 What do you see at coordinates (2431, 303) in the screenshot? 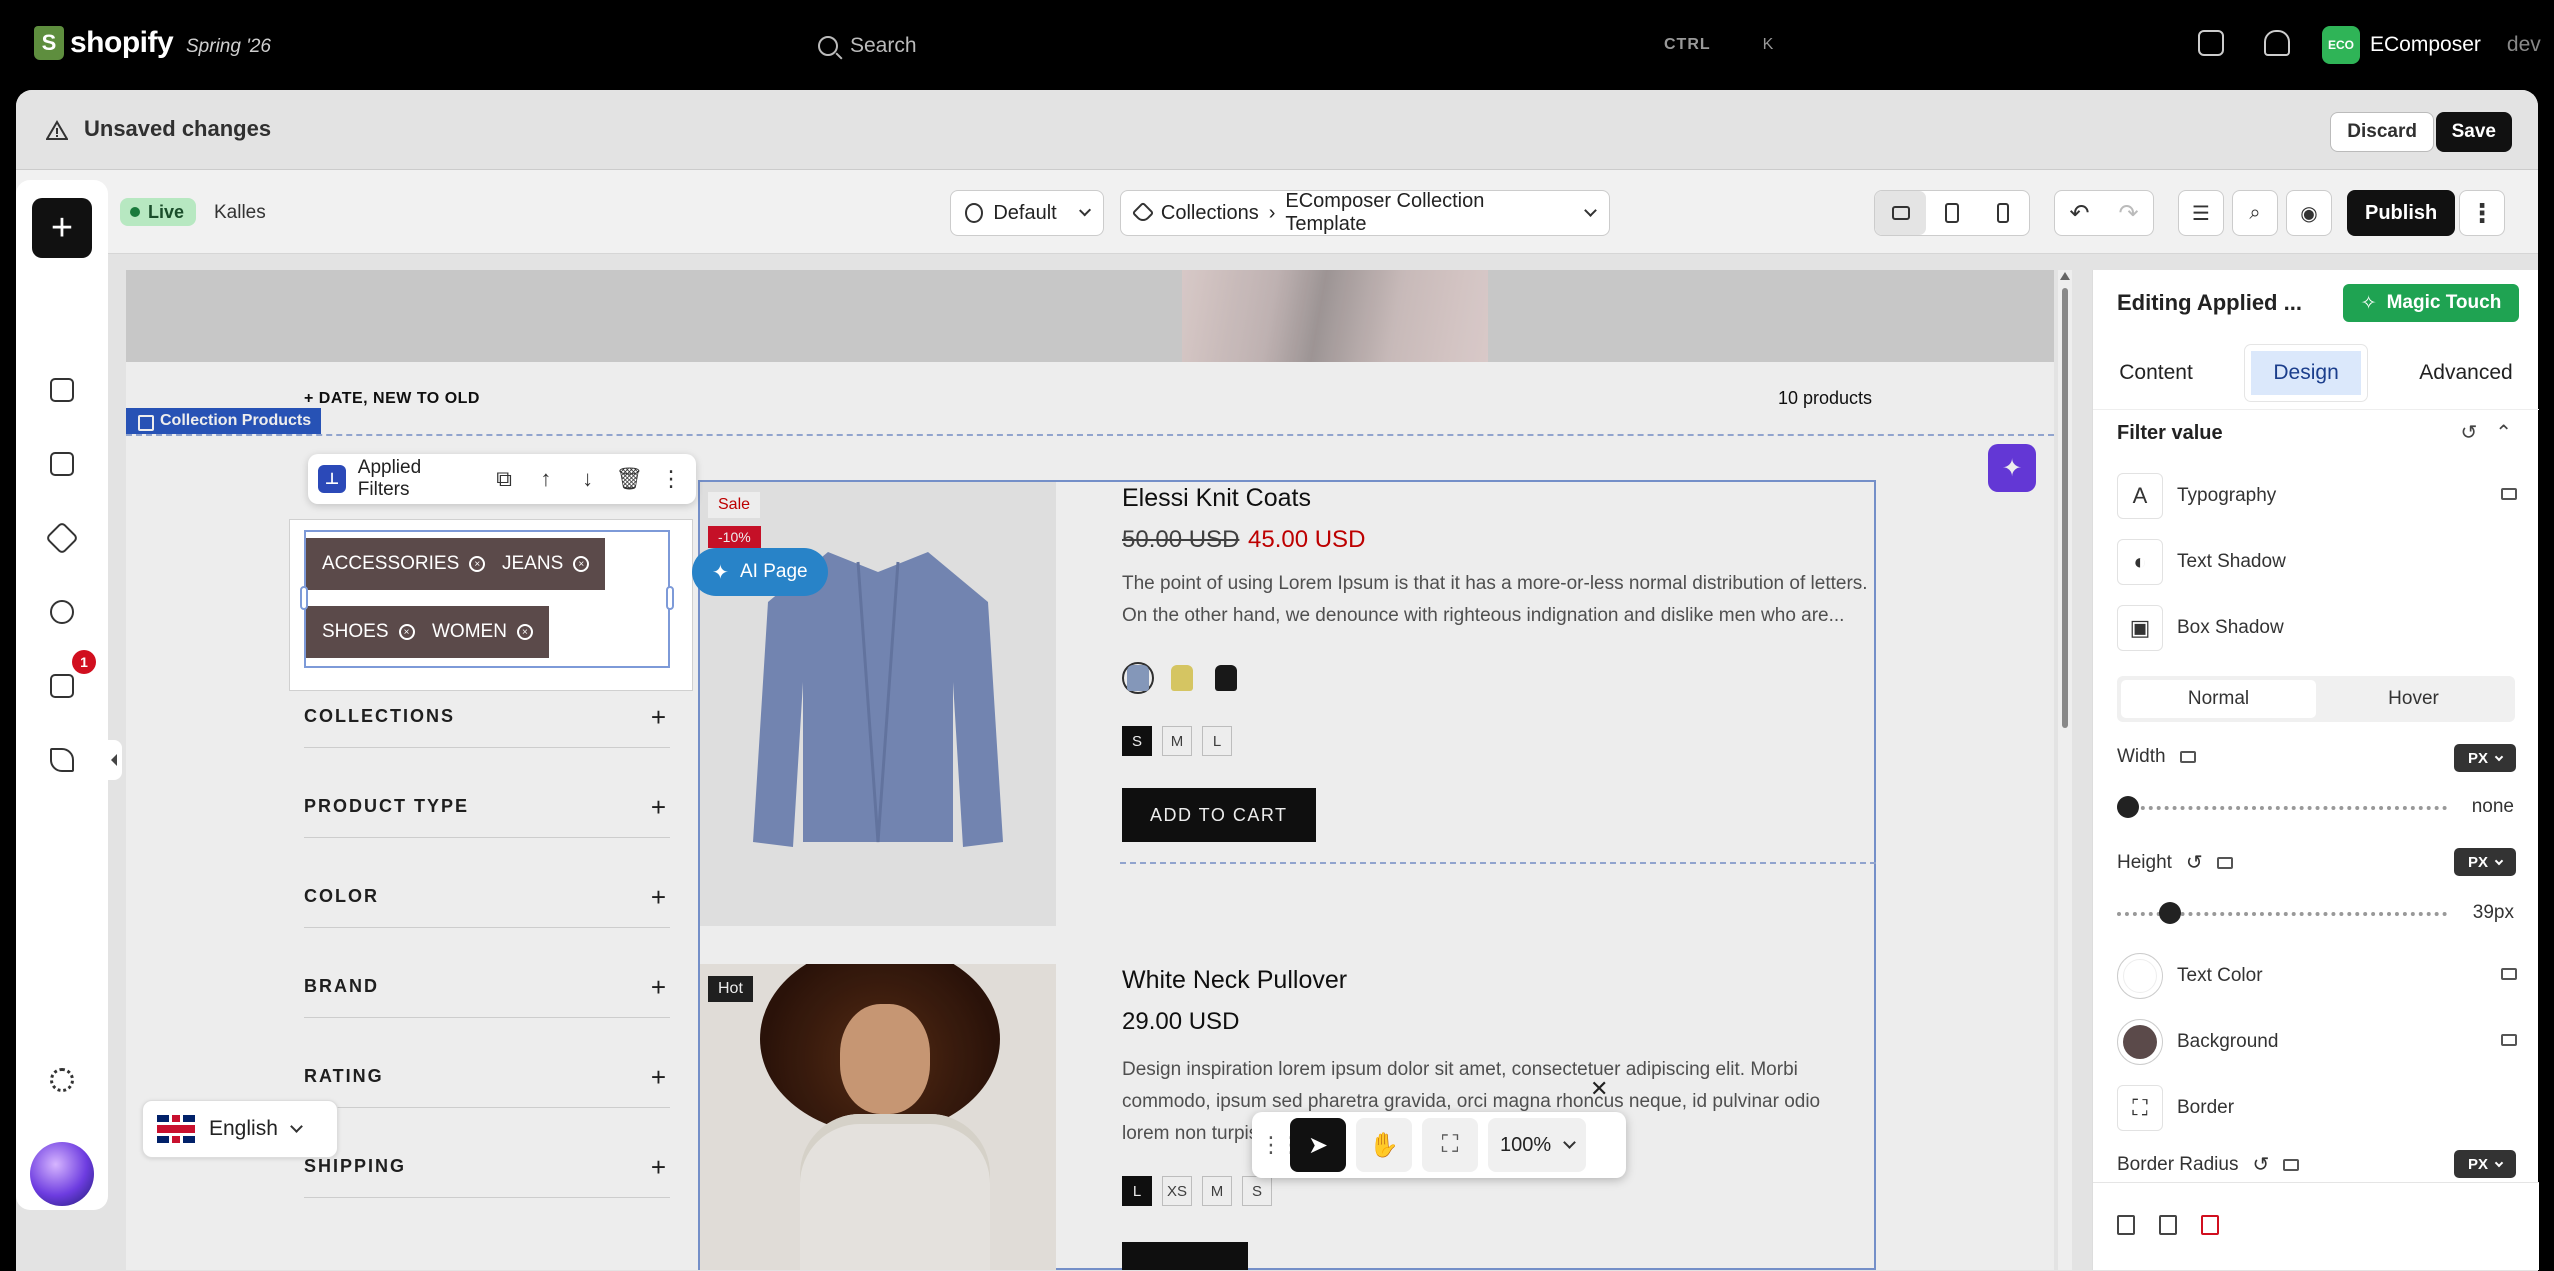
I see `magic-touch-button: ✧ Magic Touch` at bounding box center [2431, 303].